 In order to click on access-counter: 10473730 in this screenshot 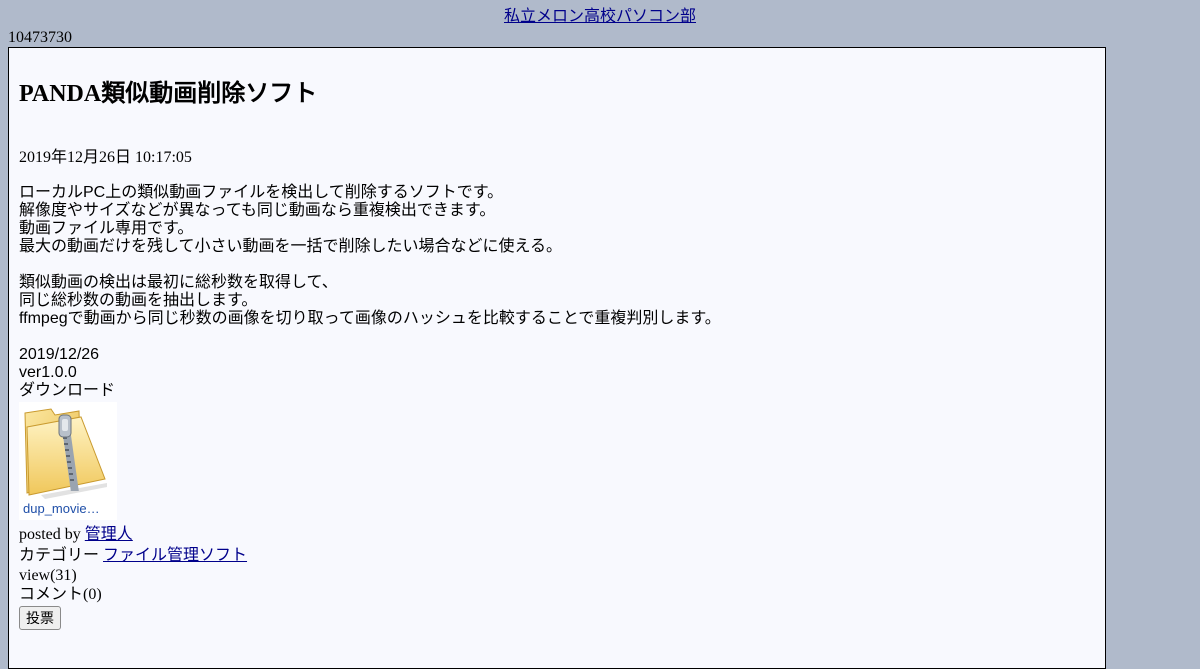, I will do `click(40, 37)`.